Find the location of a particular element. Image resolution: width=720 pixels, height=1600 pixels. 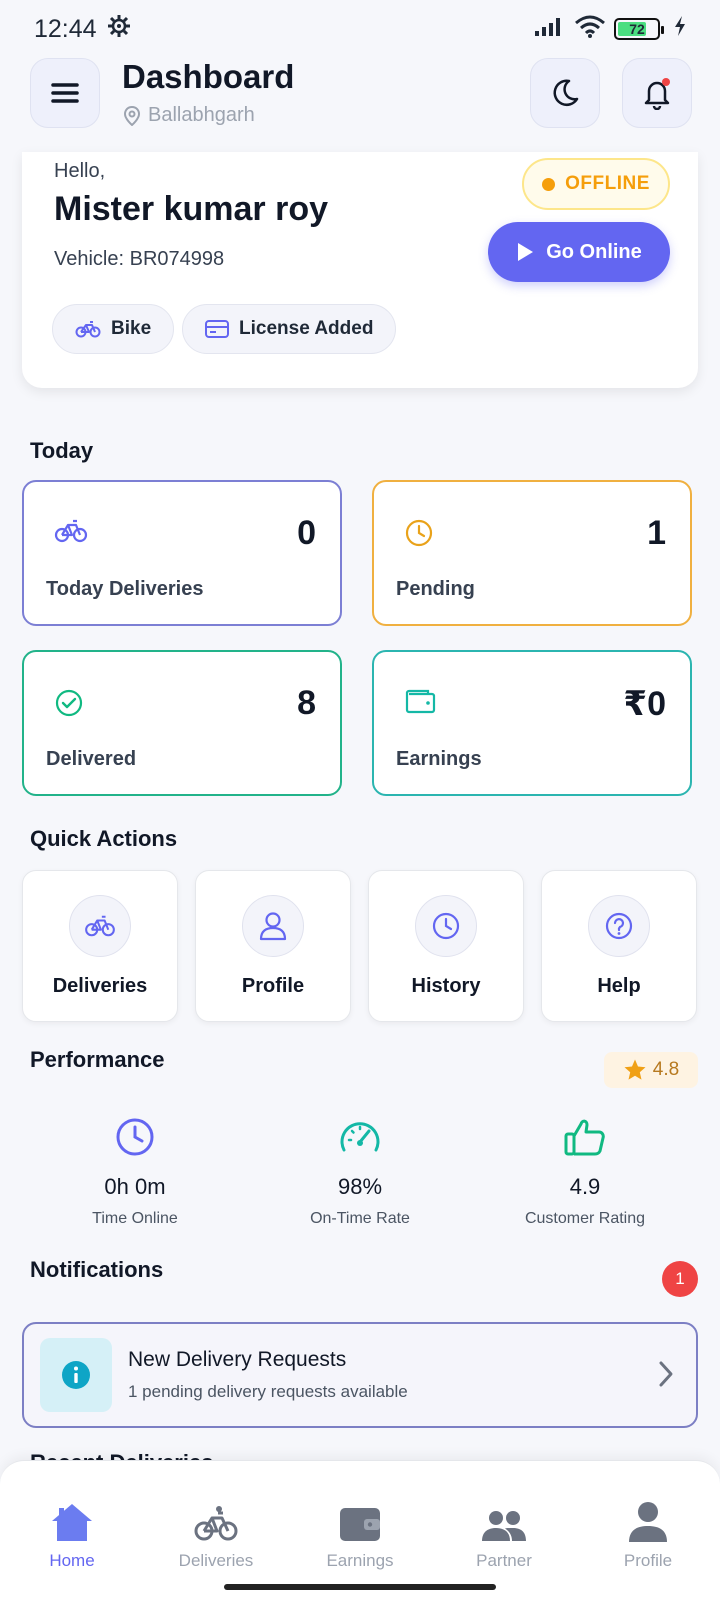

nav-partner: Partner is located at coordinates (504, 1534).